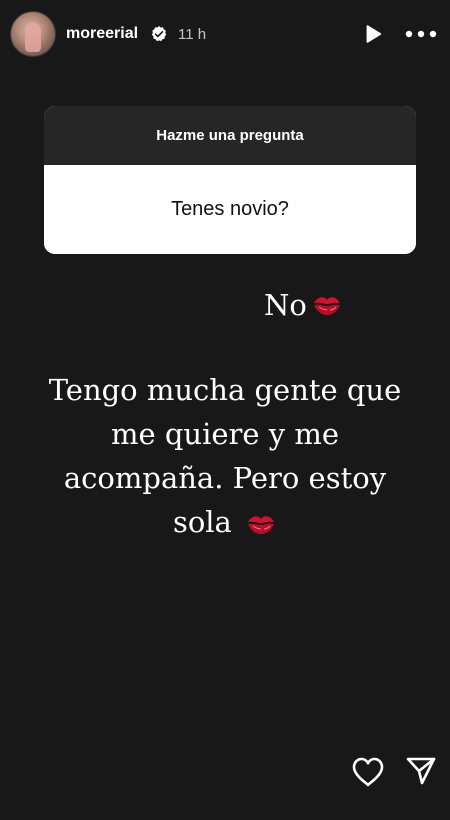  What do you see at coordinates (421, 771) in the screenshot?
I see `send-icon` at bounding box center [421, 771].